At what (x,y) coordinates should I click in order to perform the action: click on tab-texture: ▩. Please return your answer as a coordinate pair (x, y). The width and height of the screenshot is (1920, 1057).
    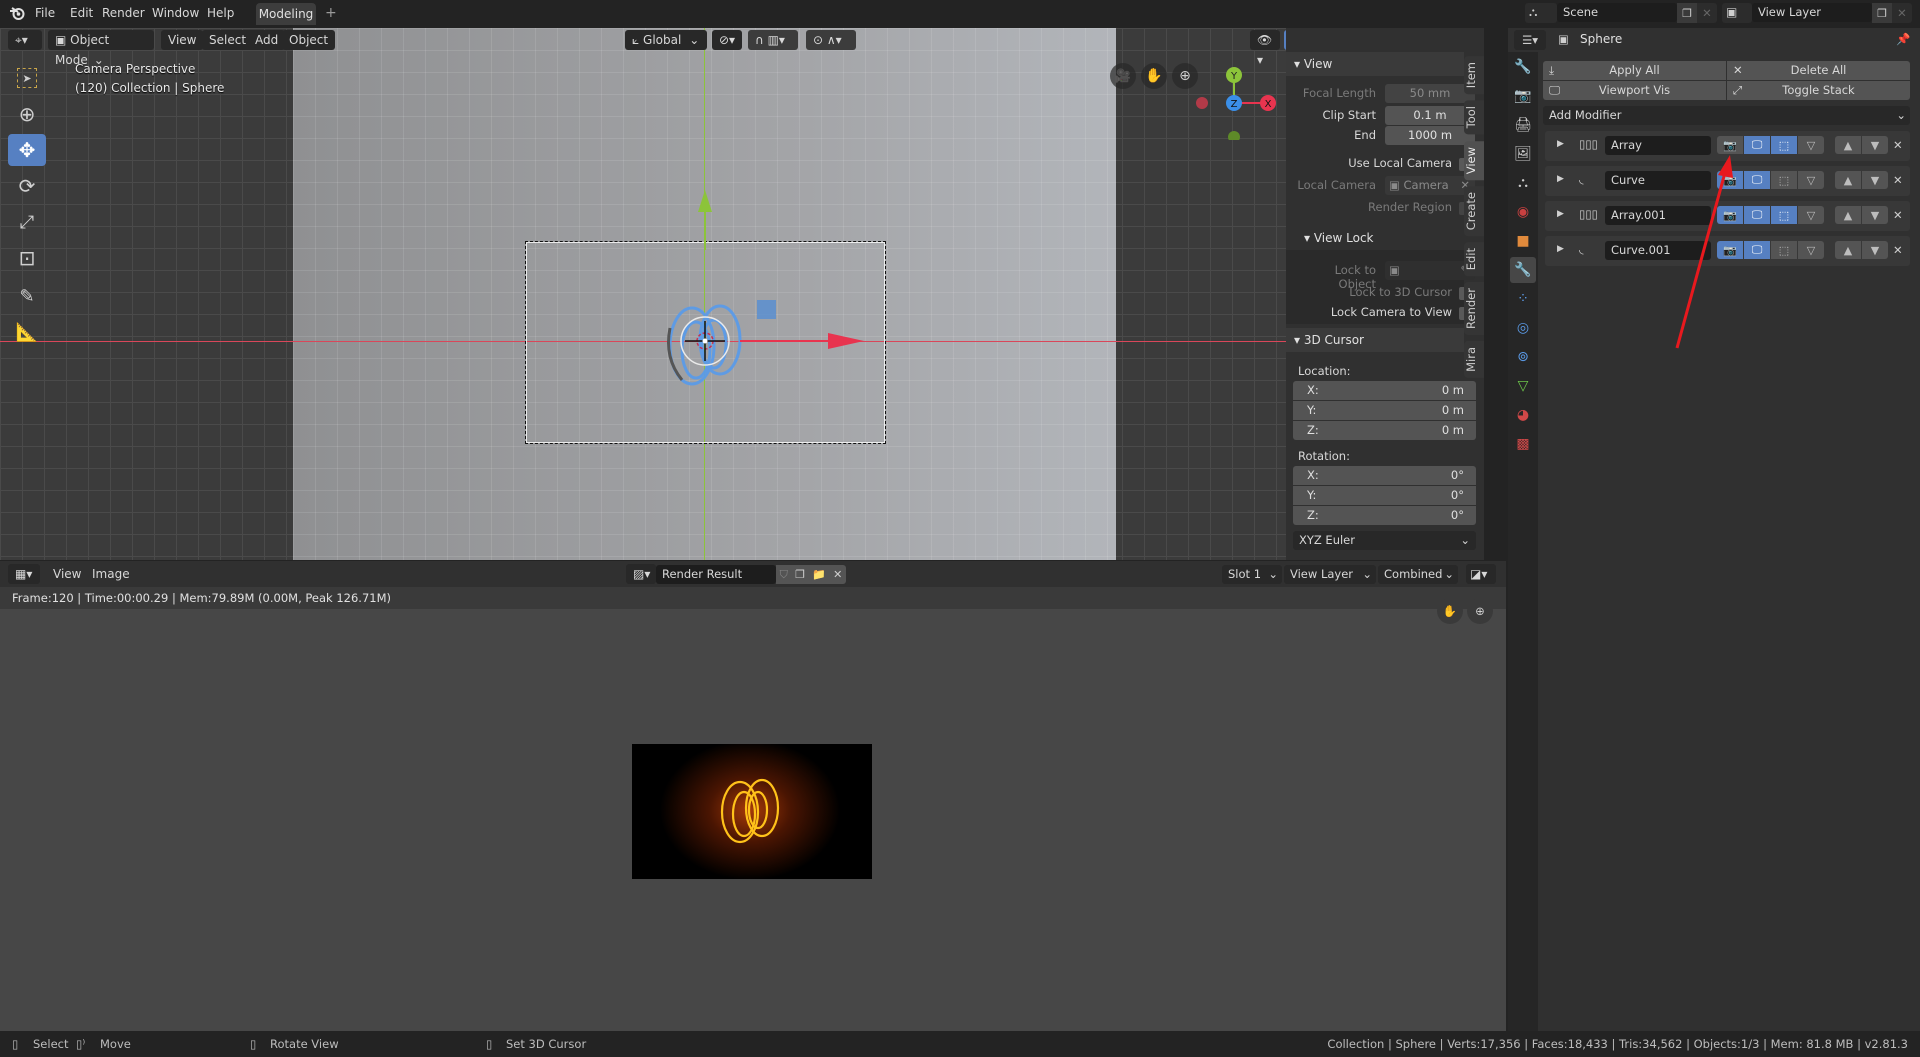
    Looking at the image, I should click on (1523, 444).